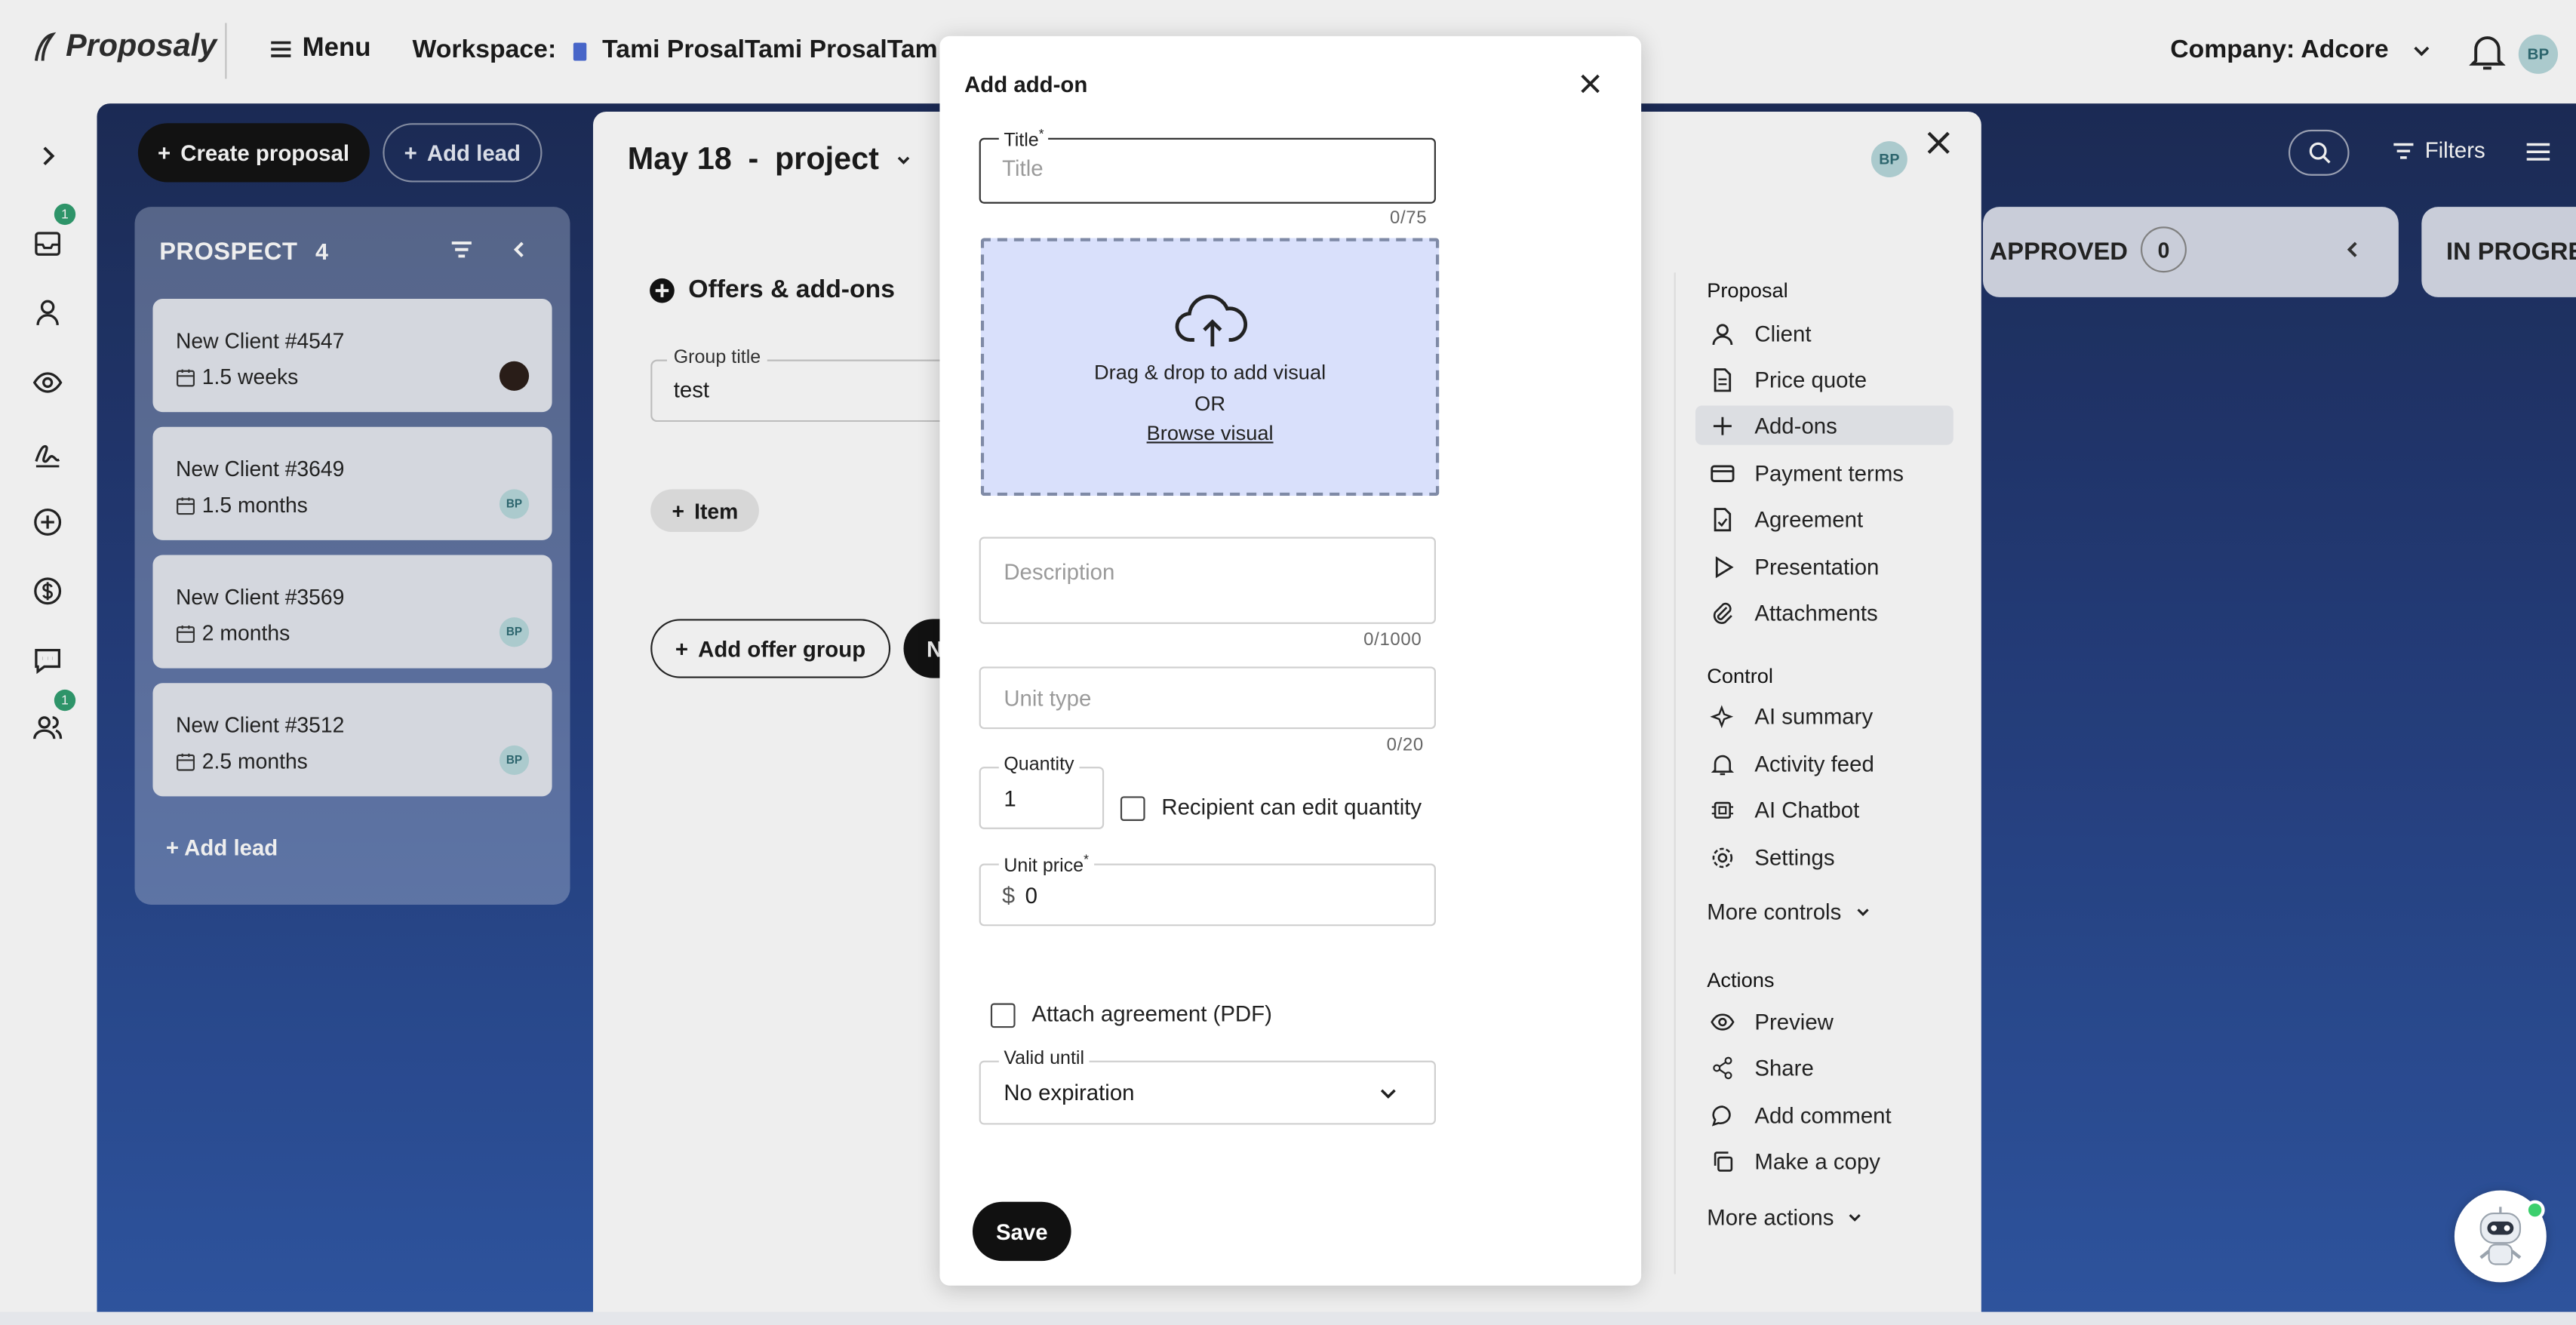 The width and height of the screenshot is (2576, 1325). Describe the element at coordinates (1026, 84) in the screenshot. I see `modal-title: Add add-on` at that location.